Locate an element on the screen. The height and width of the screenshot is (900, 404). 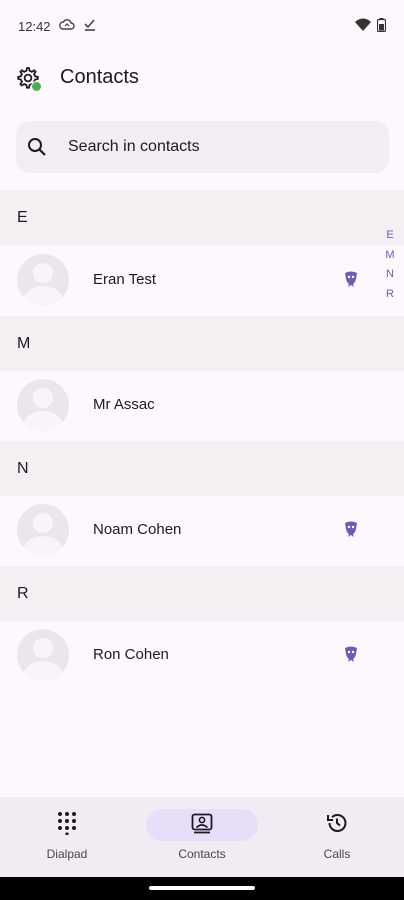
status-left: 12:42 is located at coordinates (57, 26).